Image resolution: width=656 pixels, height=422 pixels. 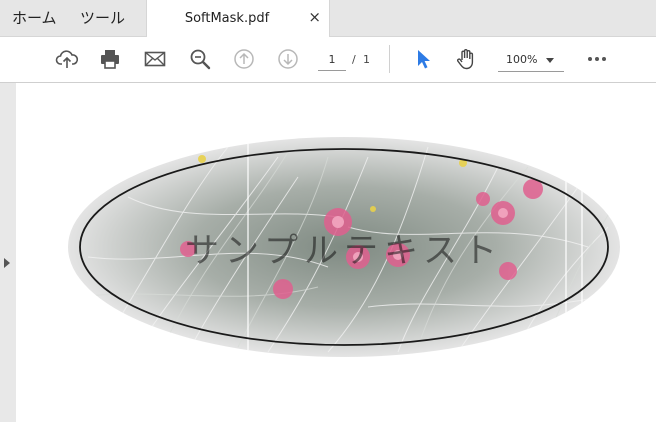 I want to click on menu-tools: ツール, so click(x=102, y=18).